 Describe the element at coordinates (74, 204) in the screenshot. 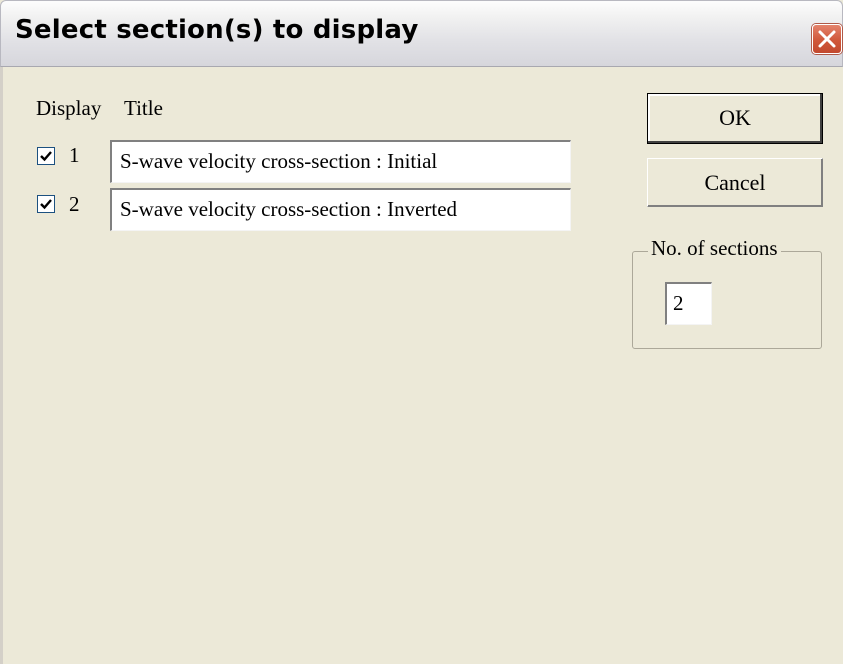

I see `section-2-number: 2` at that location.